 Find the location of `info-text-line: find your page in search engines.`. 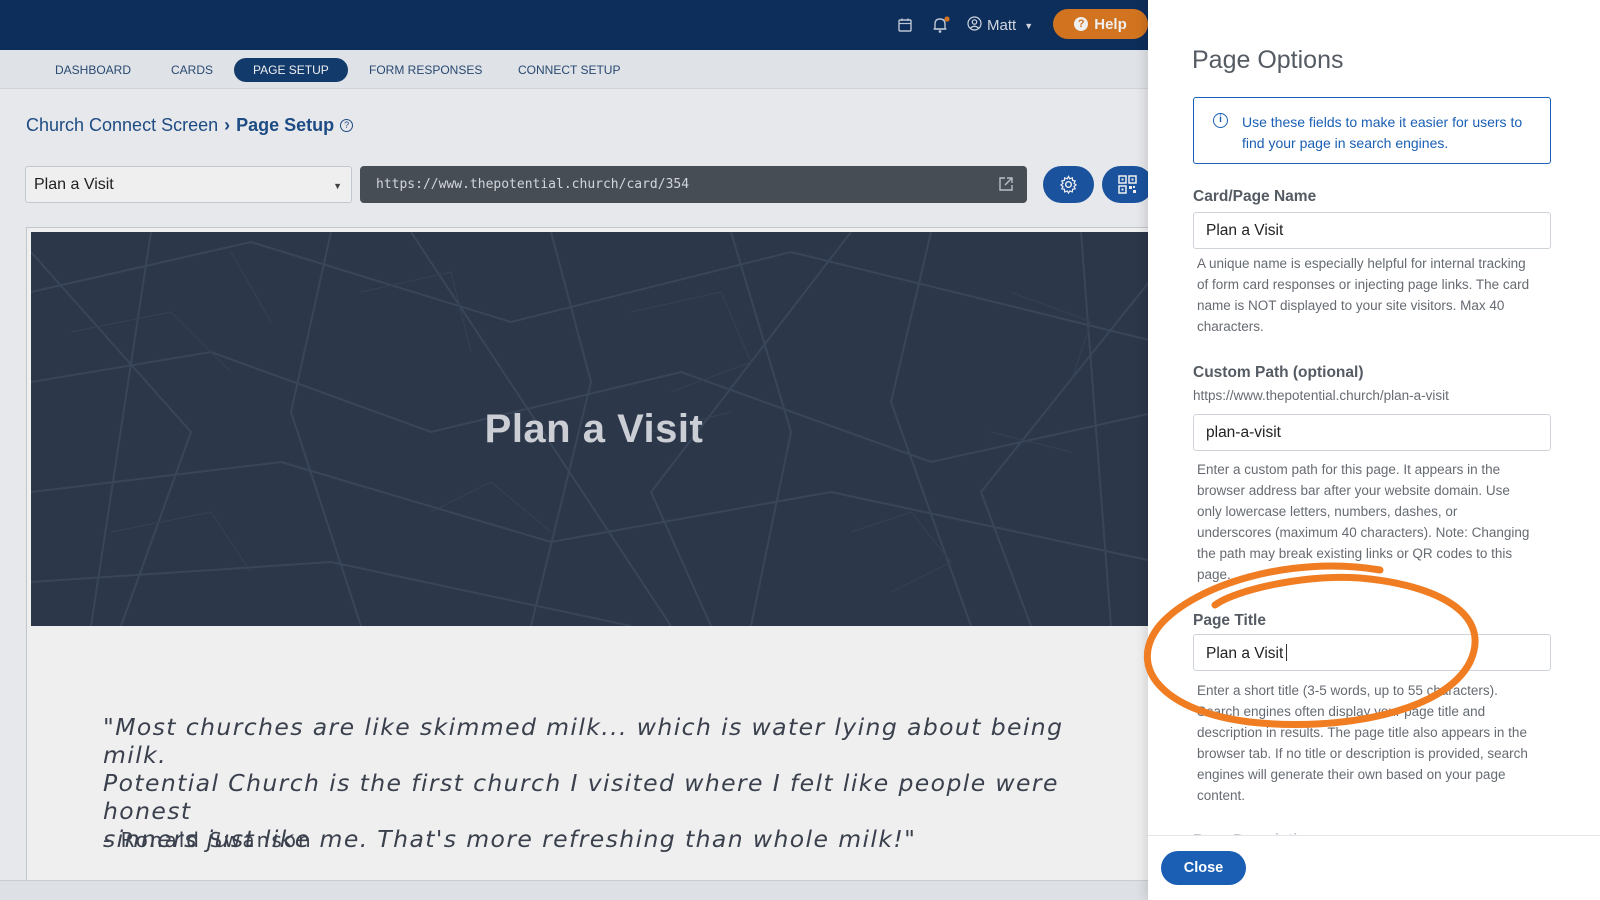

info-text-line: find your page in search engines. is located at coordinates (1345, 143).